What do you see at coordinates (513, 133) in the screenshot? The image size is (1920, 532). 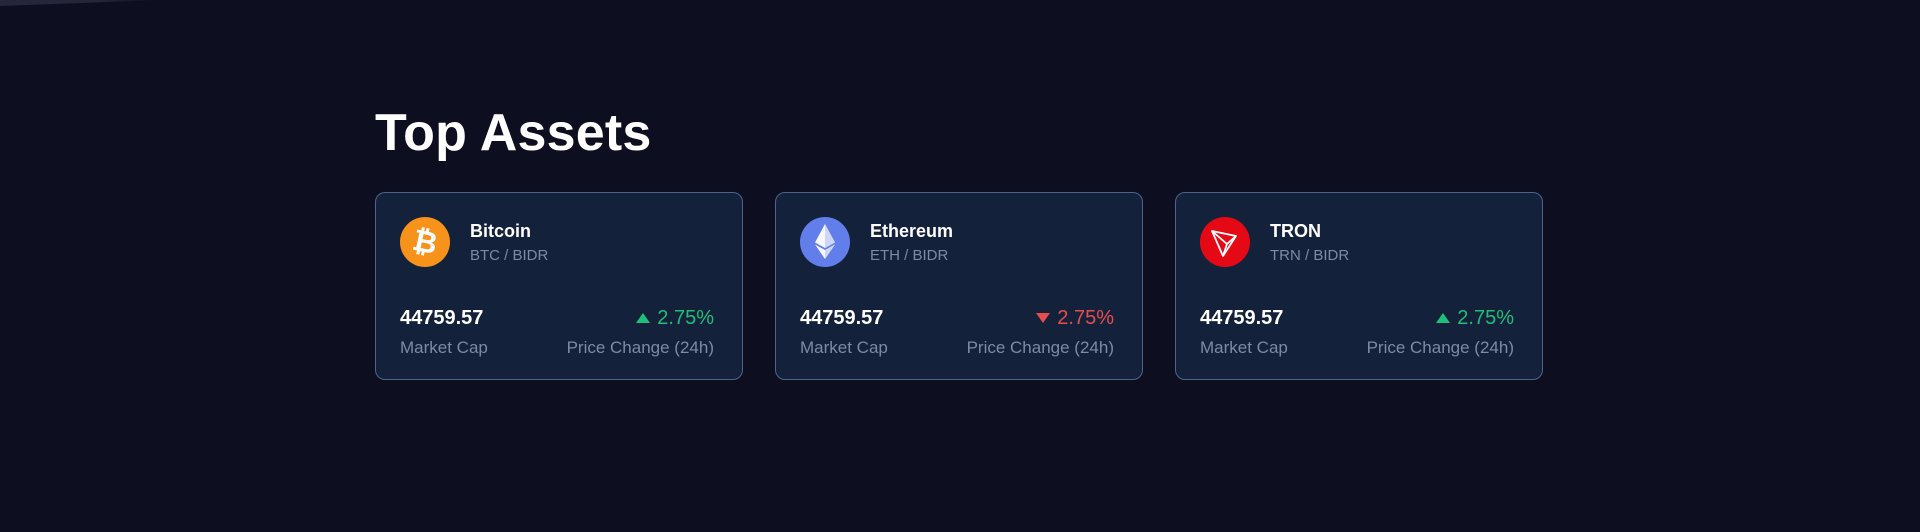 I see `section-title: Top Assets` at bounding box center [513, 133].